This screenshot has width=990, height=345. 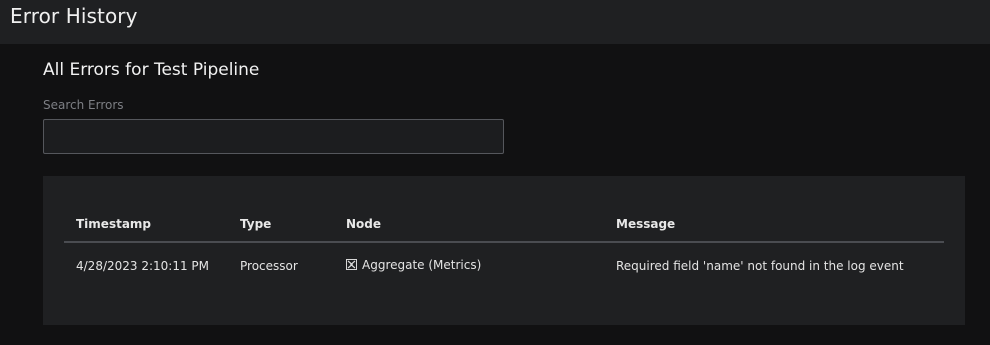 What do you see at coordinates (281, 224) in the screenshot?
I see `column-header-type: Type` at bounding box center [281, 224].